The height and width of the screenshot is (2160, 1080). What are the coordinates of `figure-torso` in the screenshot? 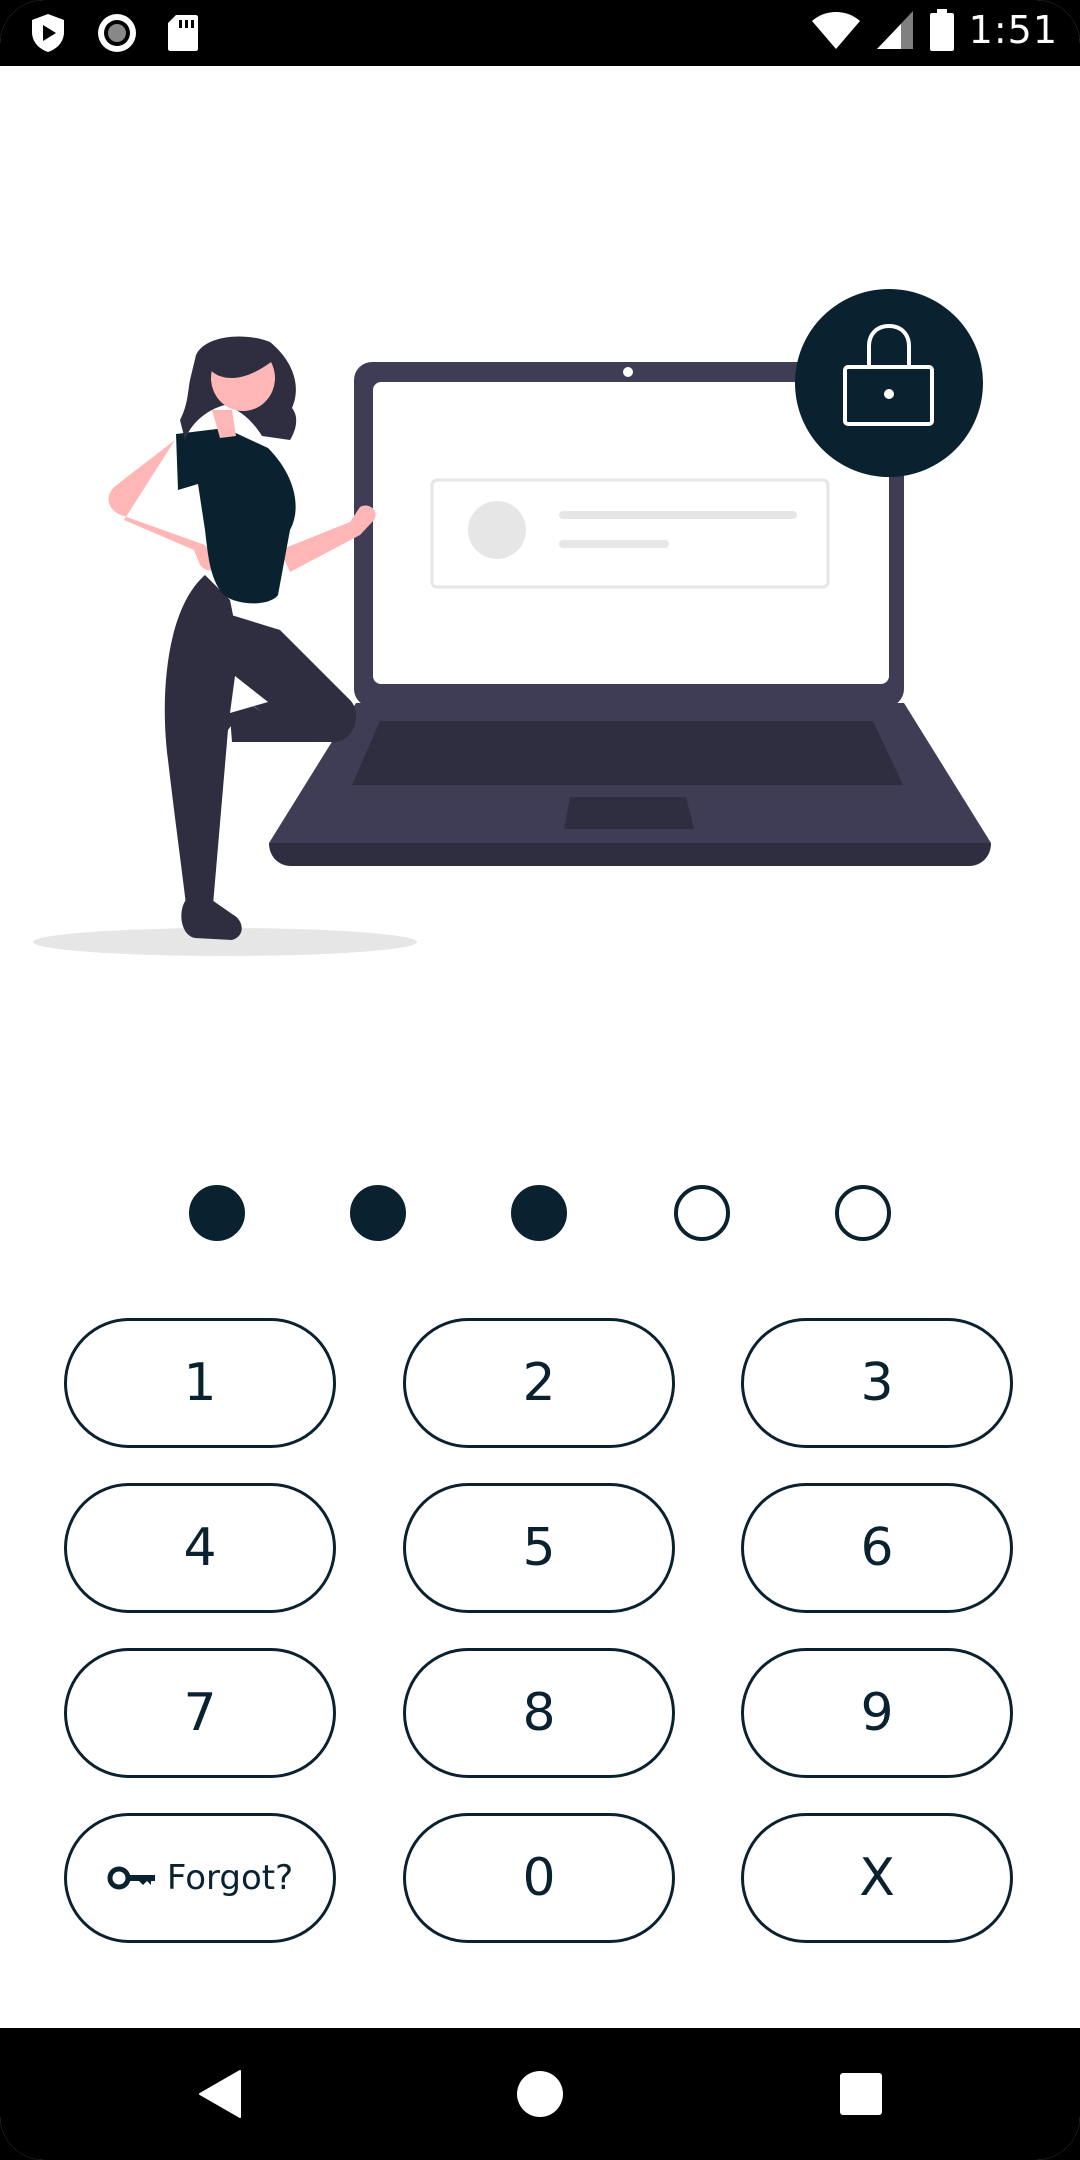 It's located at (236, 516).